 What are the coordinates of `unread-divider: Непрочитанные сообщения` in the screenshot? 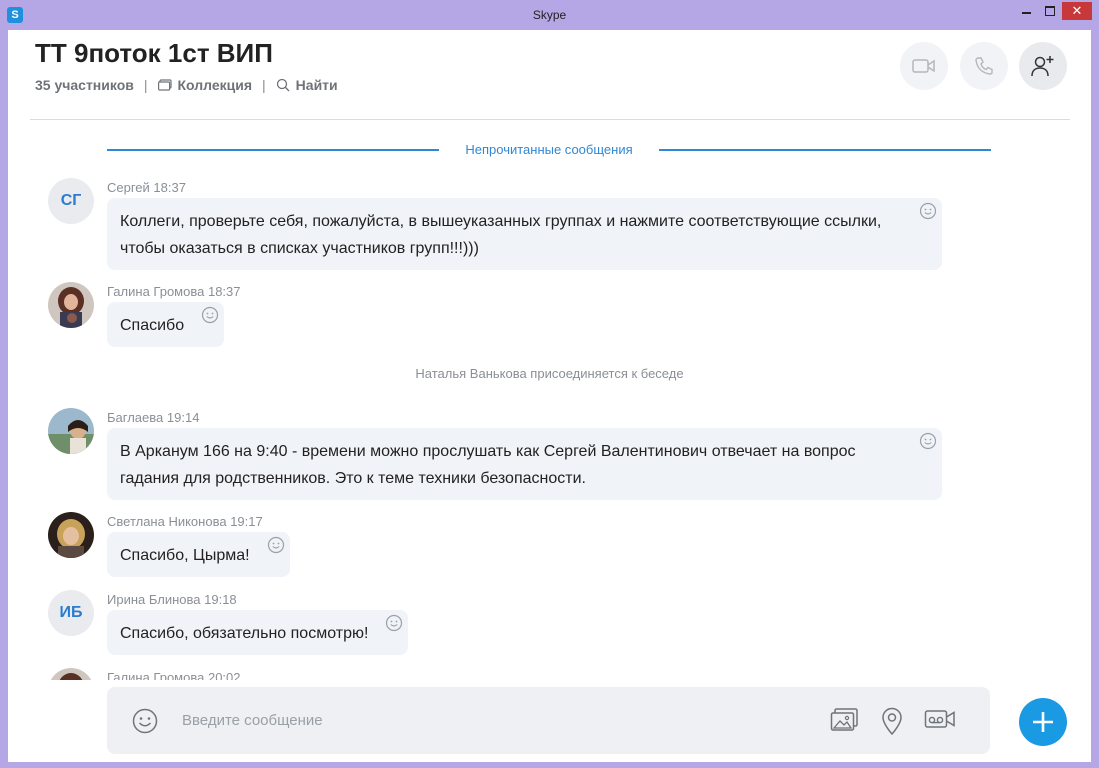 It's located at (549, 150).